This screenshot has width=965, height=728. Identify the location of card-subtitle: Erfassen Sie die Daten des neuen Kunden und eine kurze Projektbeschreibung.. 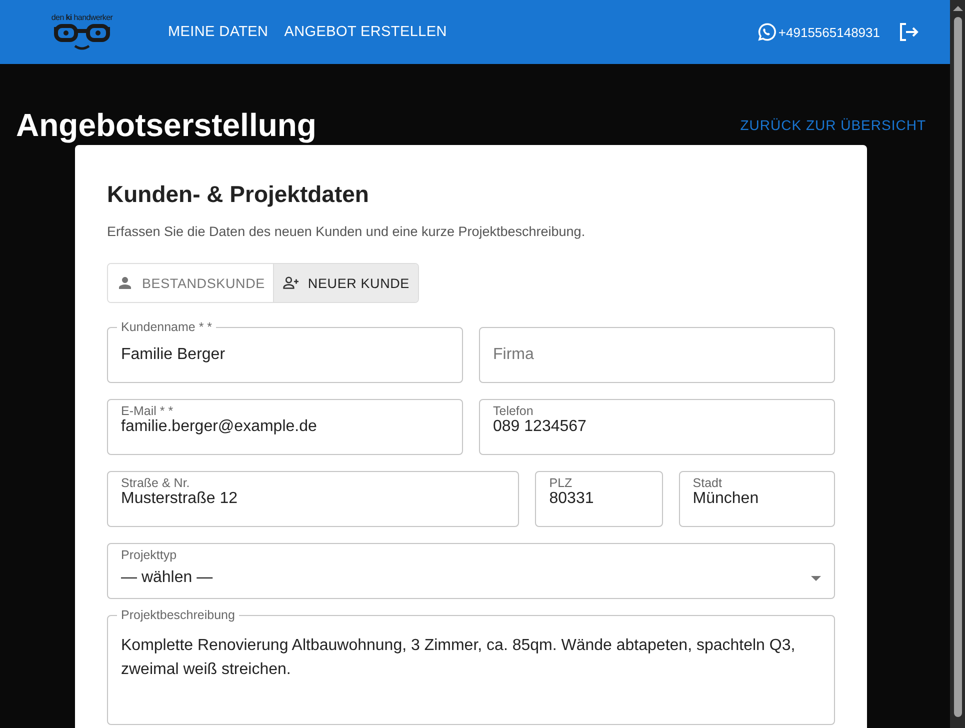
(346, 231).